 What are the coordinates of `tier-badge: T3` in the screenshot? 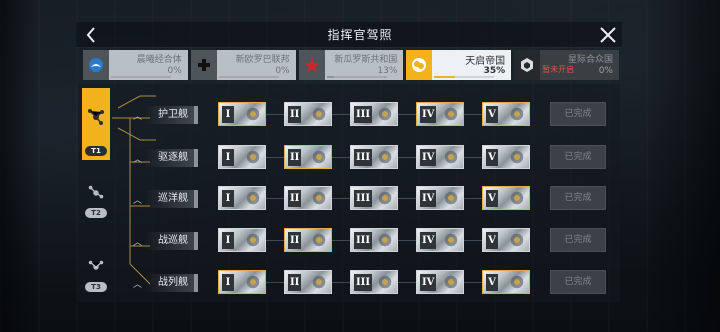 It's located at (96, 287).